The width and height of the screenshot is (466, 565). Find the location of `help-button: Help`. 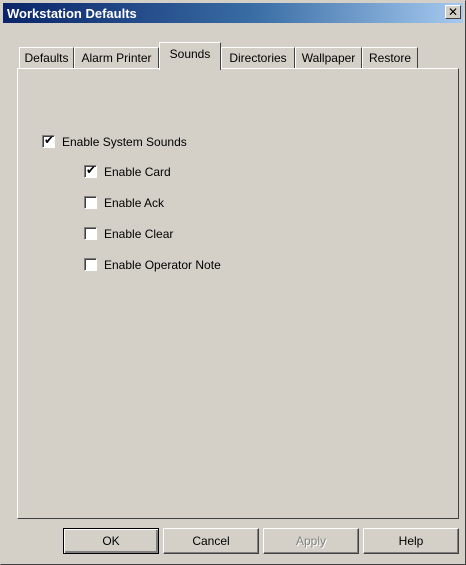

help-button: Help is located at coordinates (411, 541).